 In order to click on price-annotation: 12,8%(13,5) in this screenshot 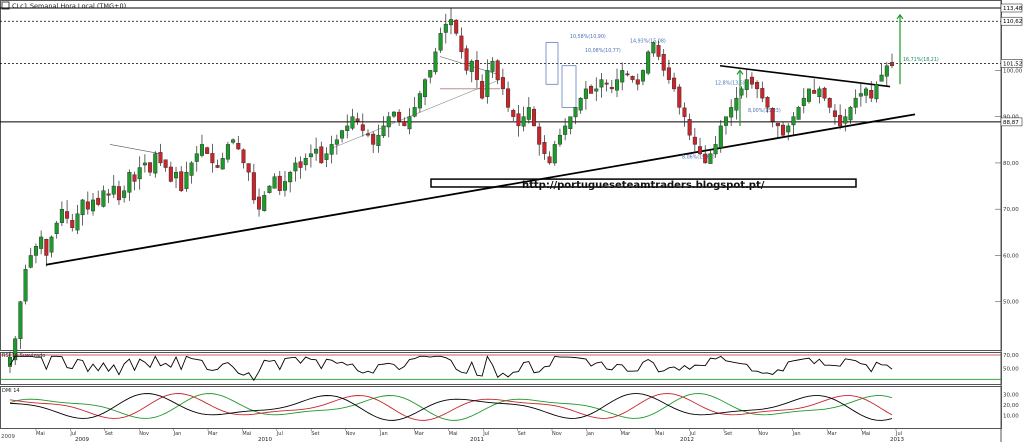, I will do `click(730, 83)`.